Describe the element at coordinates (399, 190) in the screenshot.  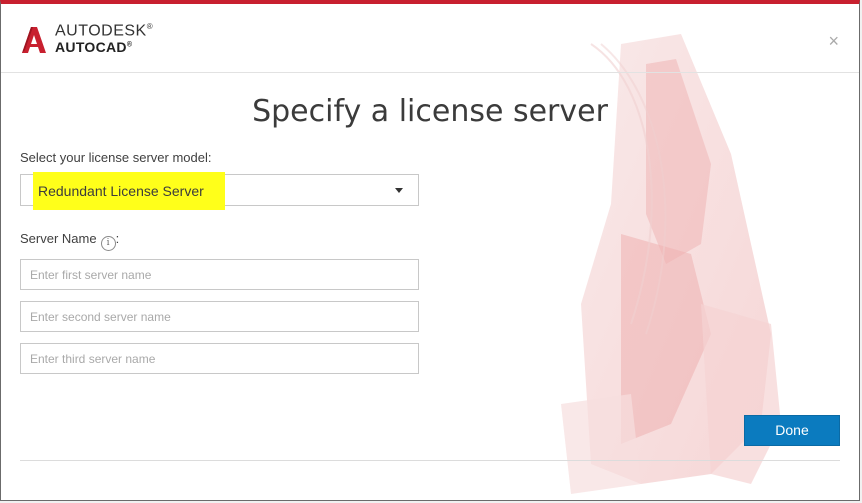
I see `chevron-down-icon` at that location.